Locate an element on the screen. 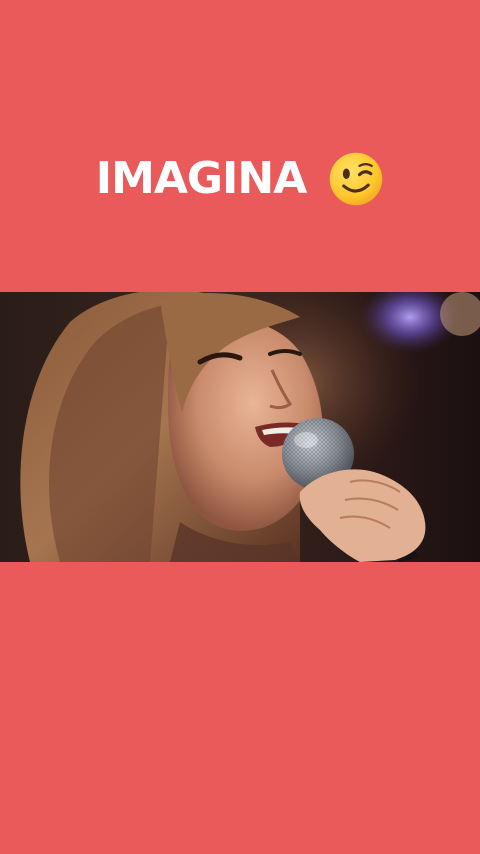 This screenshot has width=480, height=854. winking-face-icon is located at coordinates (356, 179).